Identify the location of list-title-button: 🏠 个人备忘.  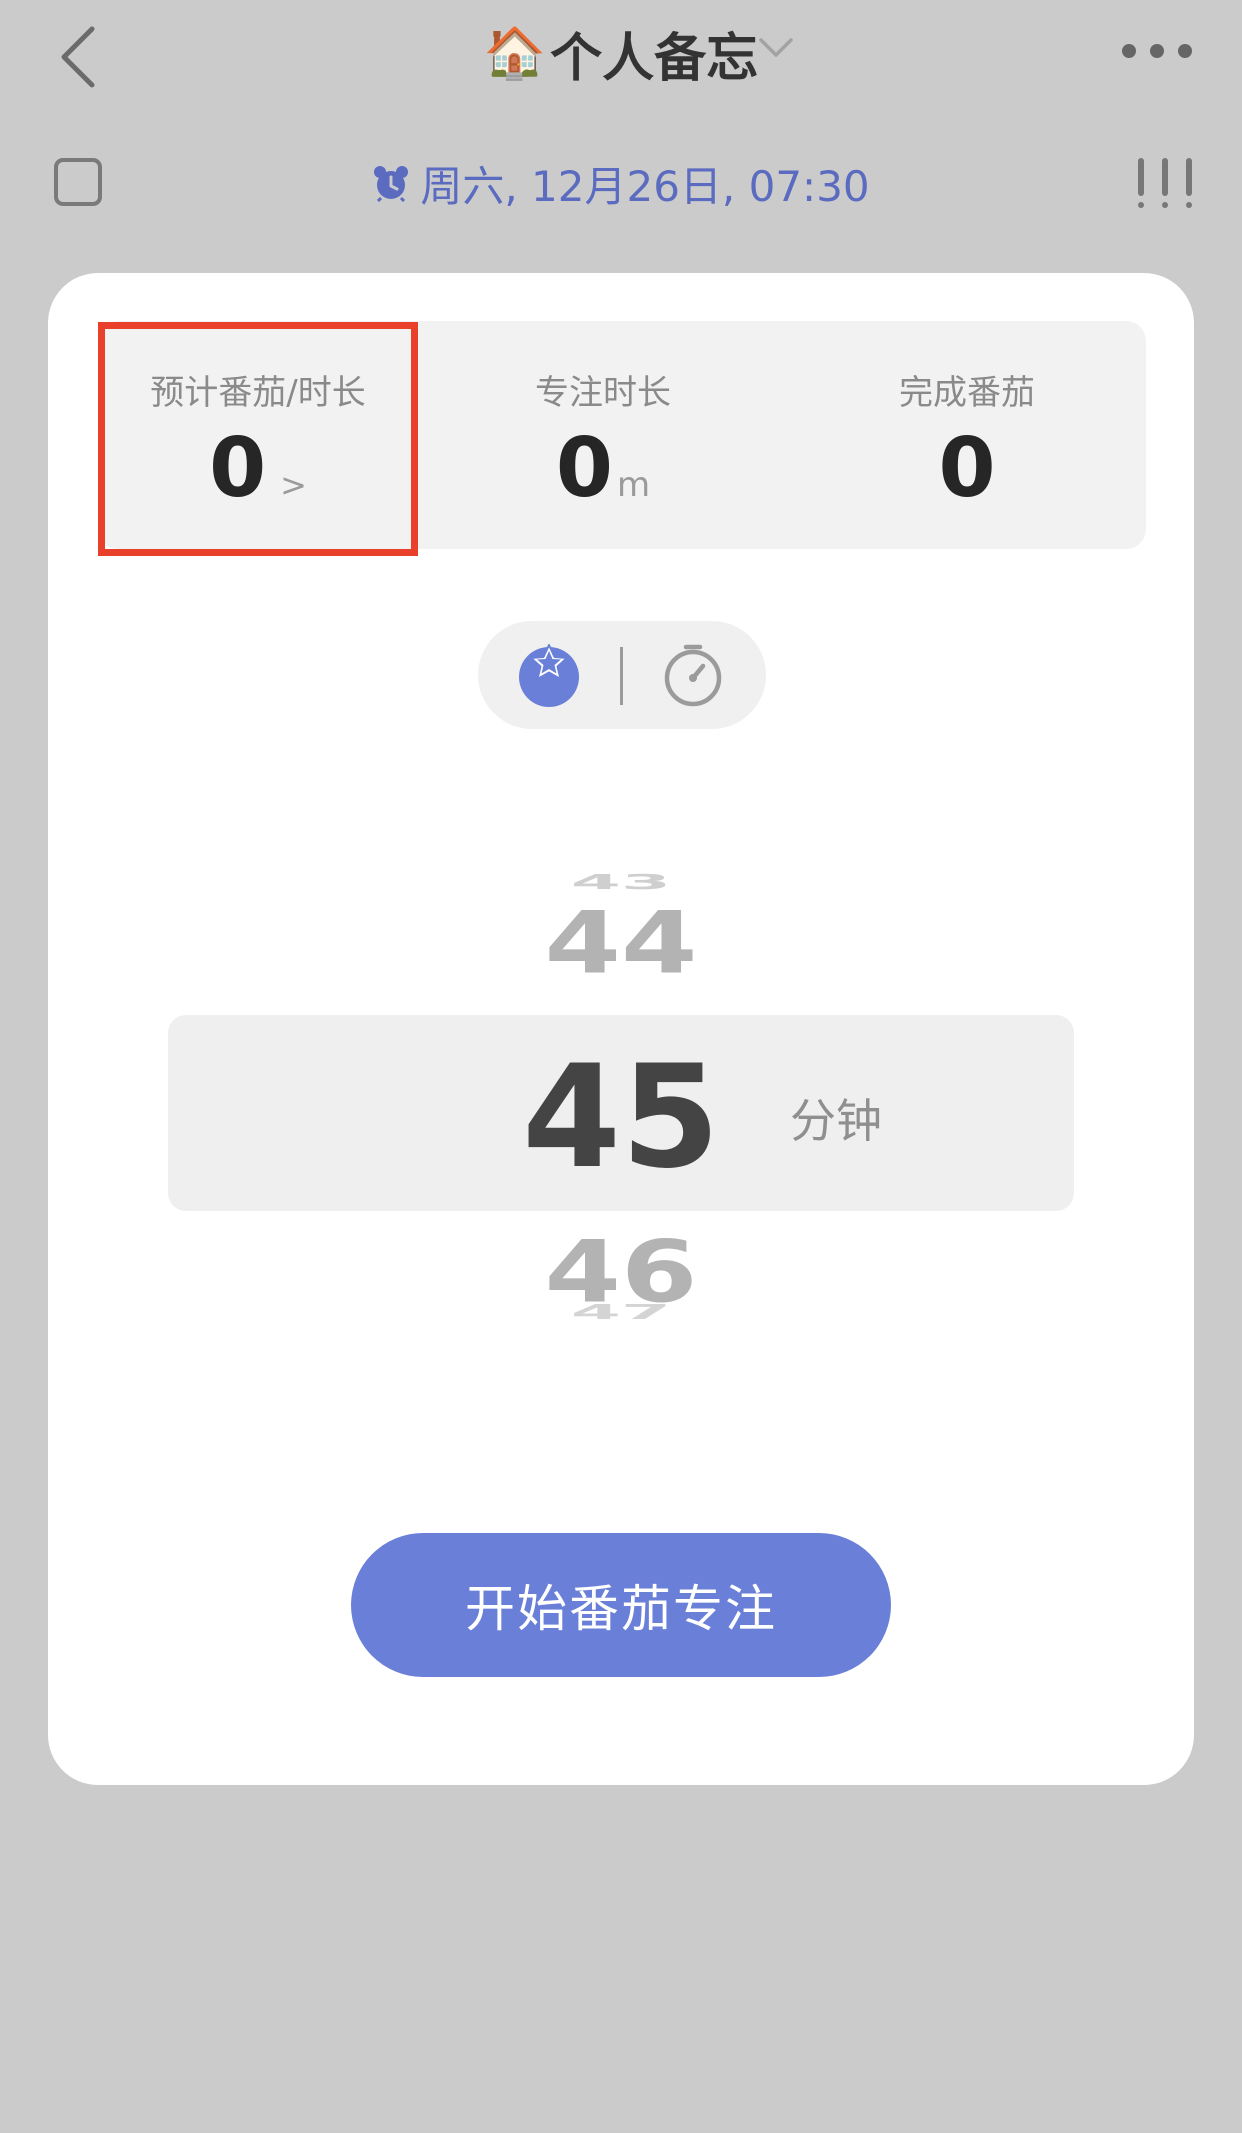
(621, 53).